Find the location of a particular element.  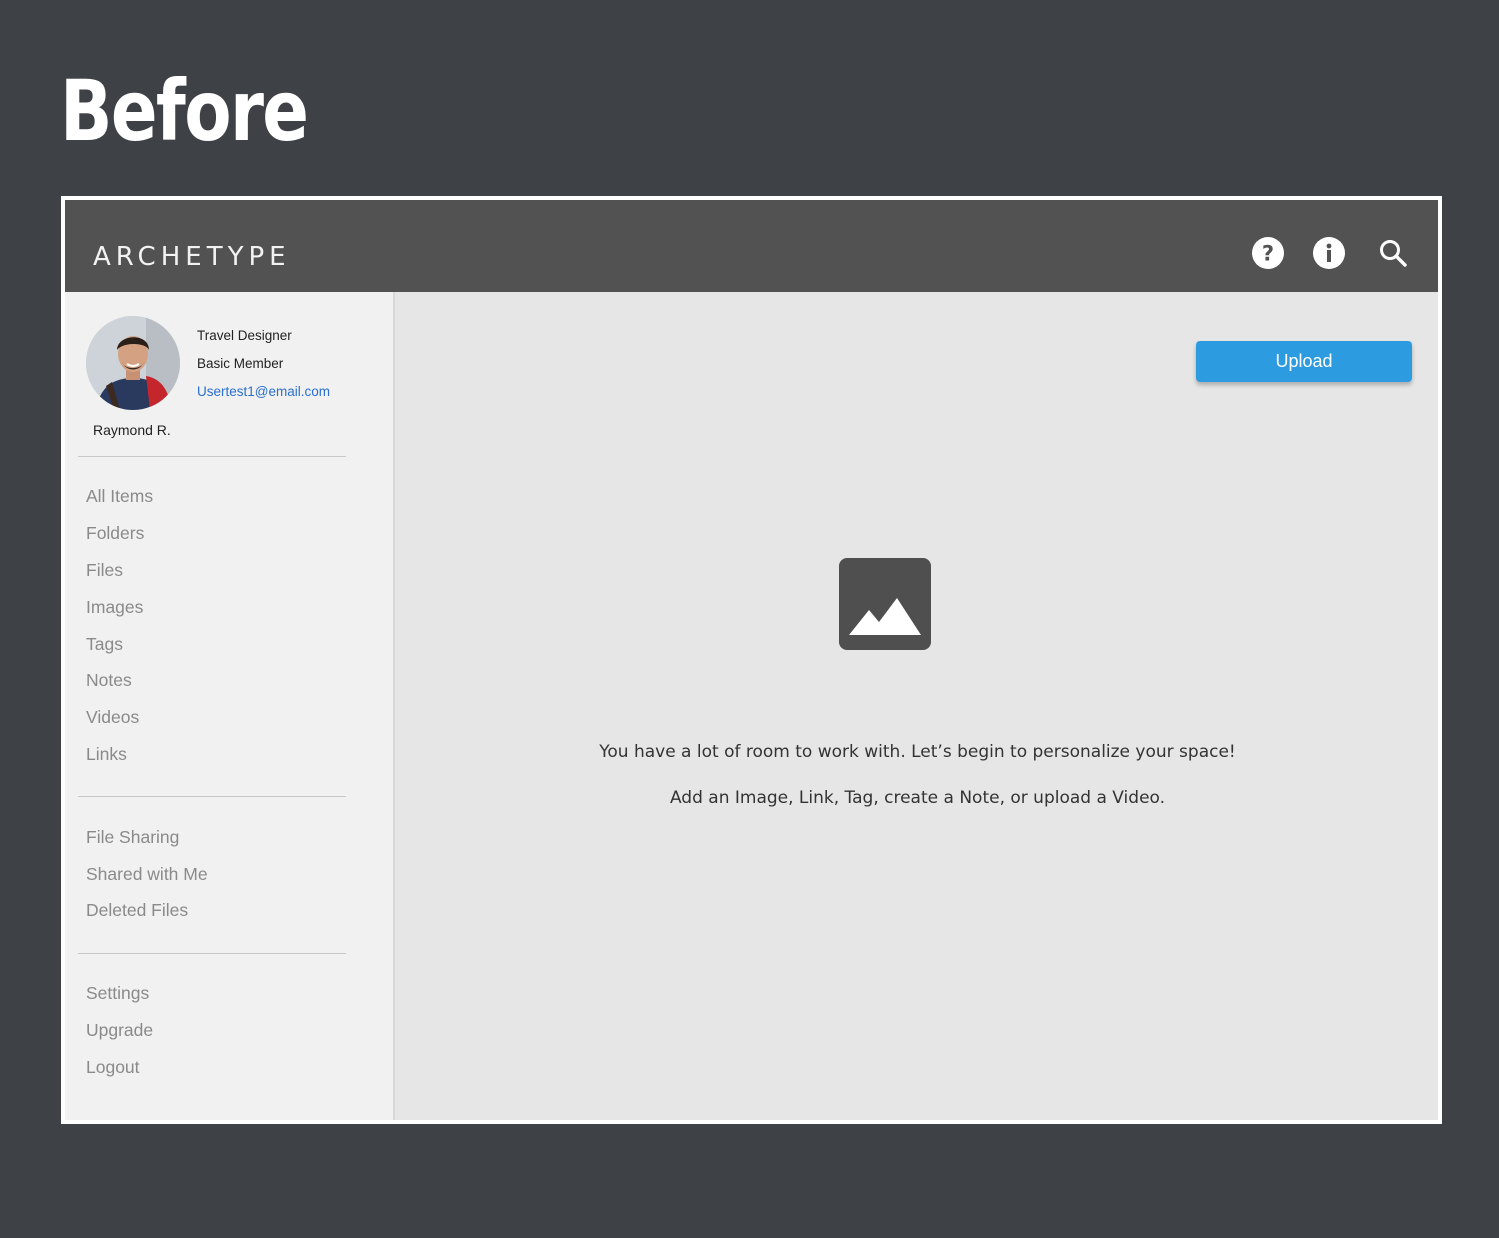

sidebar-item-notes: Notes is located at coordinates (109, 680).